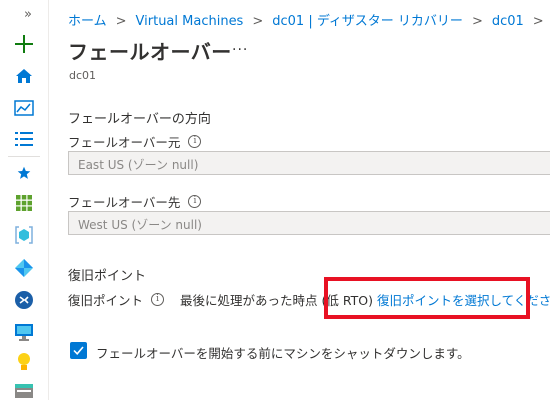 Image resolution: width=550 pixels, height=402 pixels. What do you see at coordinates (367, 21) in the screenshot?
I see `breadcrumb-disaster-recovery: dc01 | ディザスター リカバリー` at bounding box center [367, 21].